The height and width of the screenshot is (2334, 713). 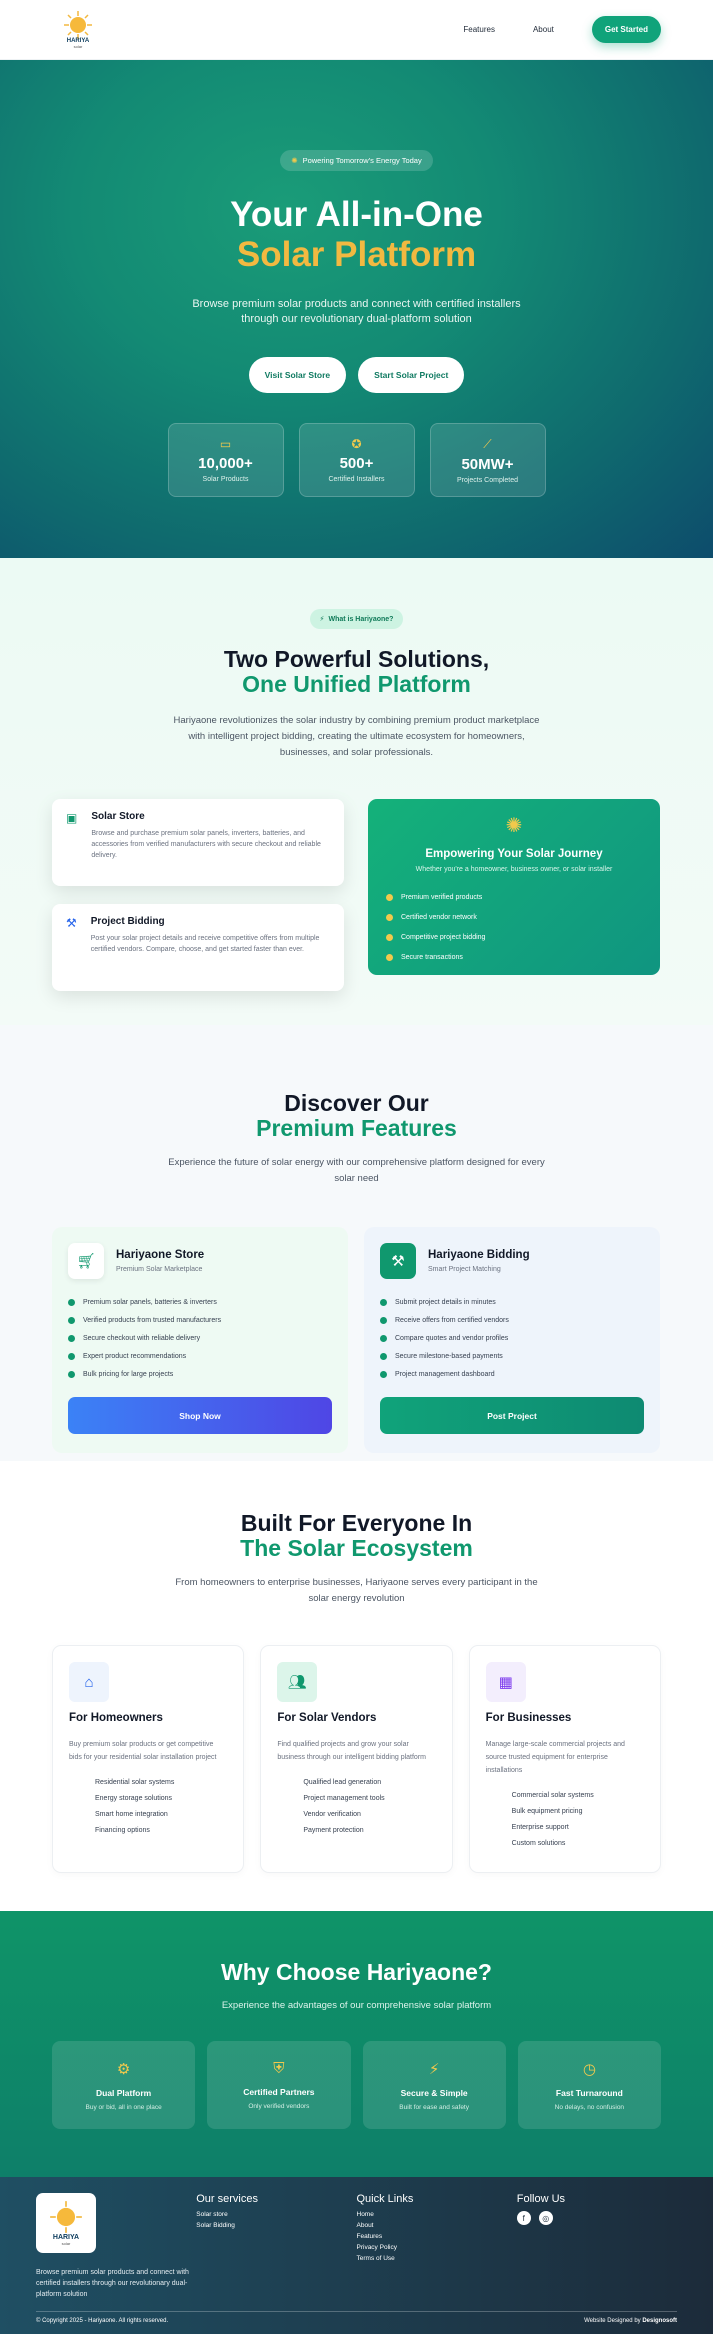 I want to click on hero-title-line2: Solar Platform, so click(x=356, y=254).